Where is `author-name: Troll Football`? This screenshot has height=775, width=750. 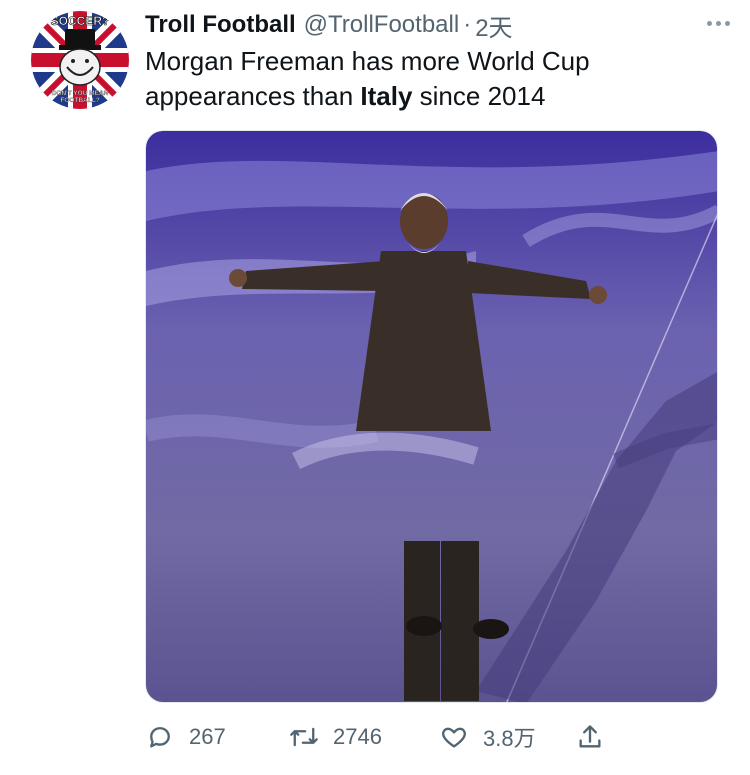 author-name: Troll Football is located at coordinates (220, 25).